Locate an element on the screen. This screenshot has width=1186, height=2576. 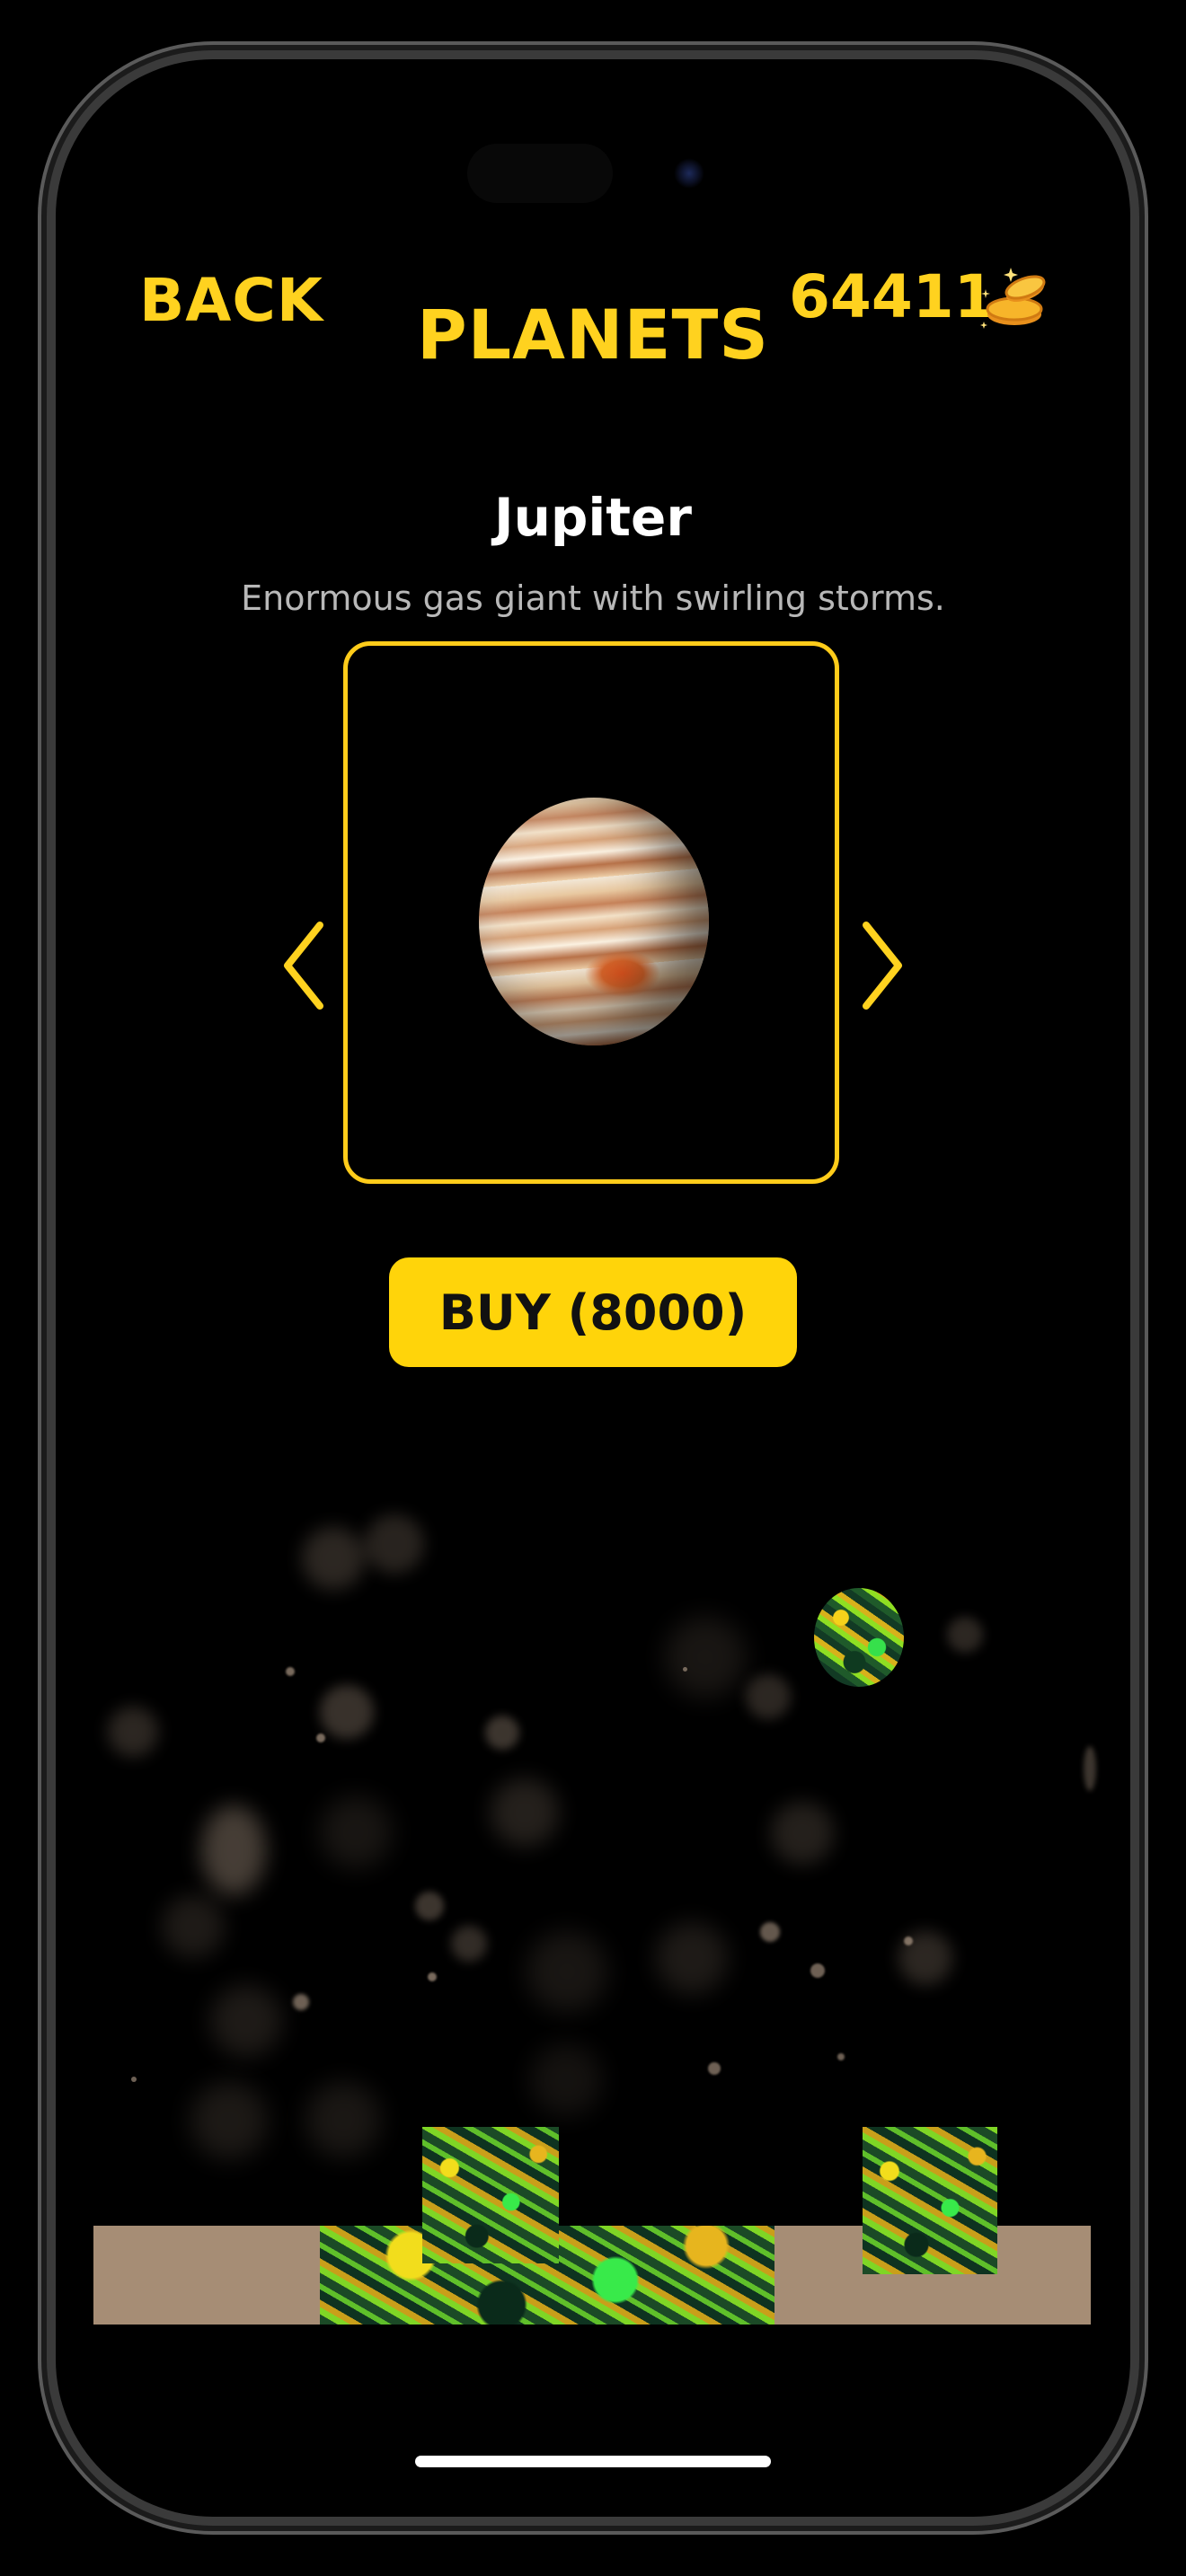
home-indicator is located at coordinates (593, 2461).